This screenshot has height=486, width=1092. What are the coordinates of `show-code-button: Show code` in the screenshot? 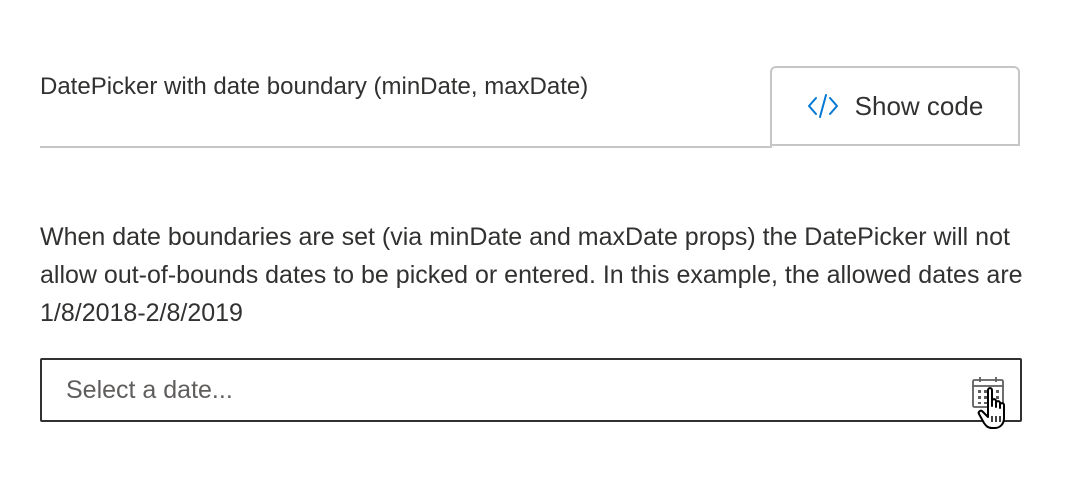 It's located at (895, 106).